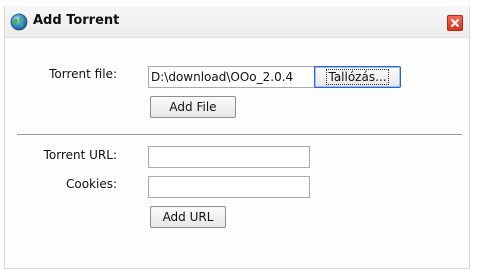 The image size is (477, 271). I want to click on add-file-button: Add File, so click(193, 107).